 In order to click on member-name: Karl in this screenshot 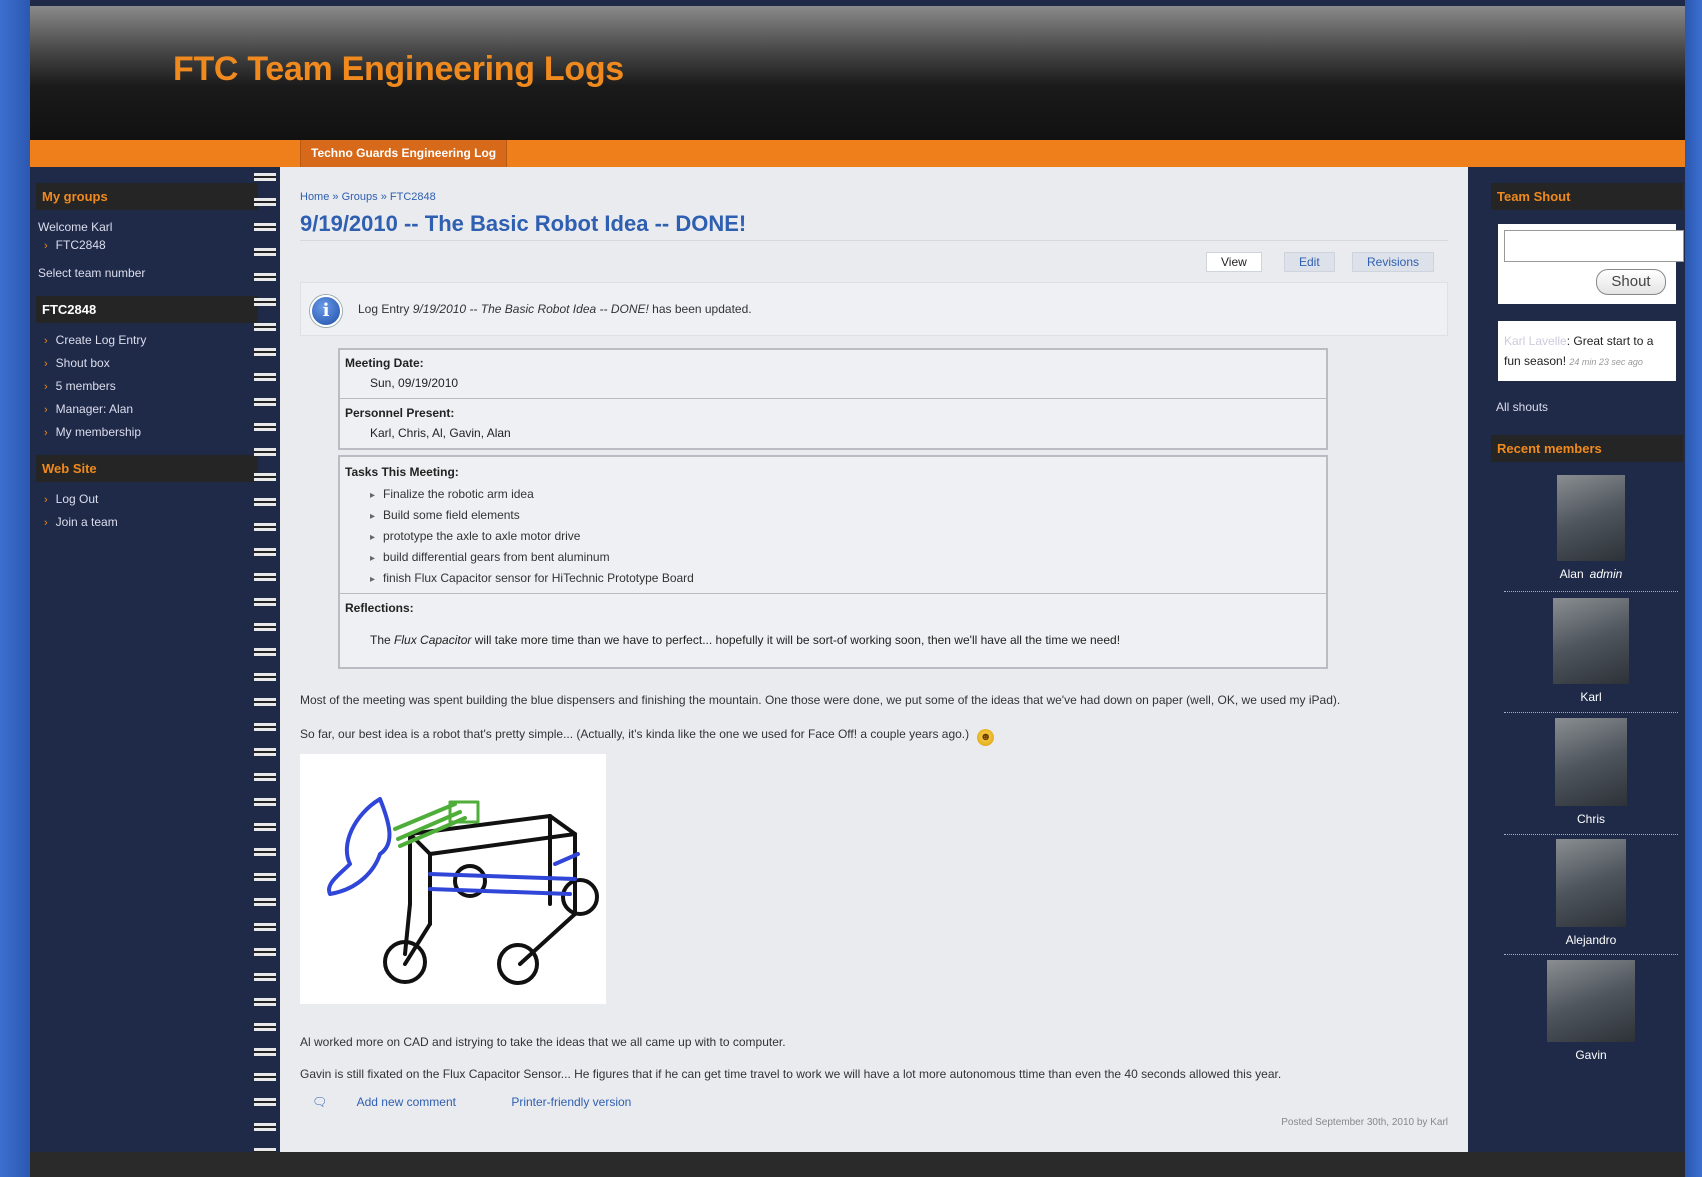, I will do `click(1591, 697)`.